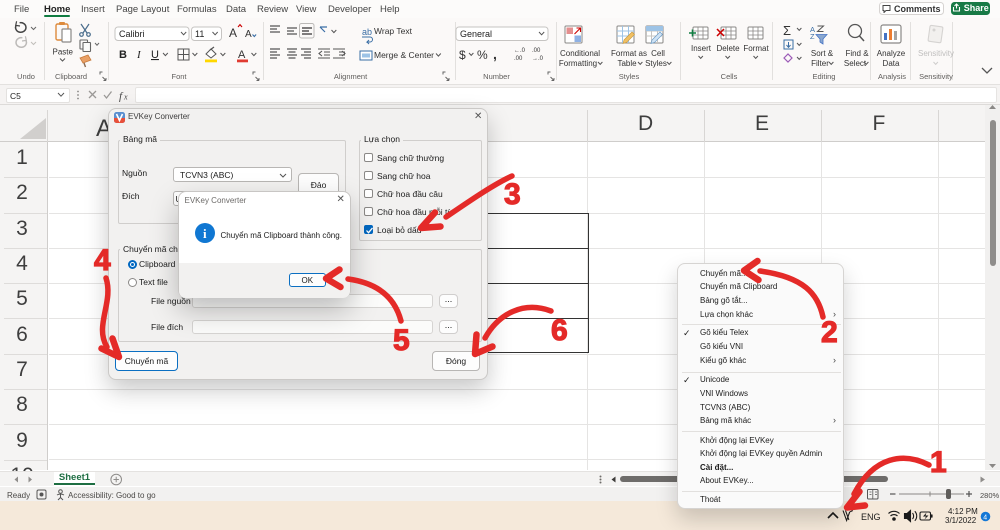  Describe the element at coordinates (936, 53) in the screenshot. I see `svg-text: Sensitivity` at that location.